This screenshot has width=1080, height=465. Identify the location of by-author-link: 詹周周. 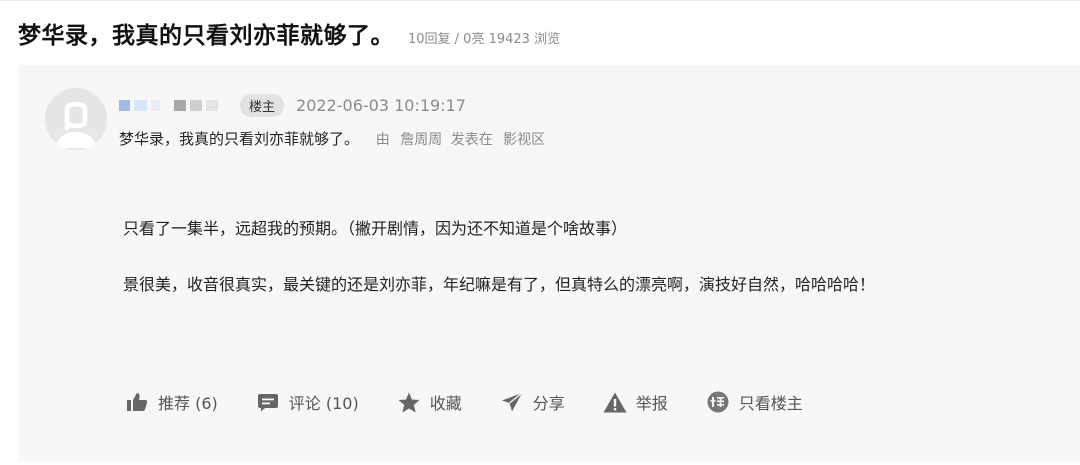
(421, 140).